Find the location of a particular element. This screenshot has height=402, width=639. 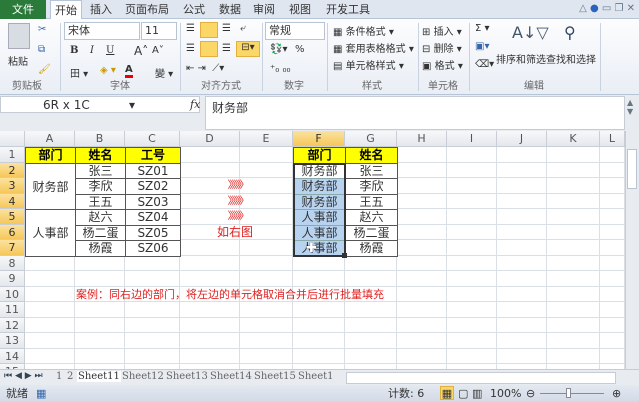

underline-button: U is located at coordinates (110, 50).